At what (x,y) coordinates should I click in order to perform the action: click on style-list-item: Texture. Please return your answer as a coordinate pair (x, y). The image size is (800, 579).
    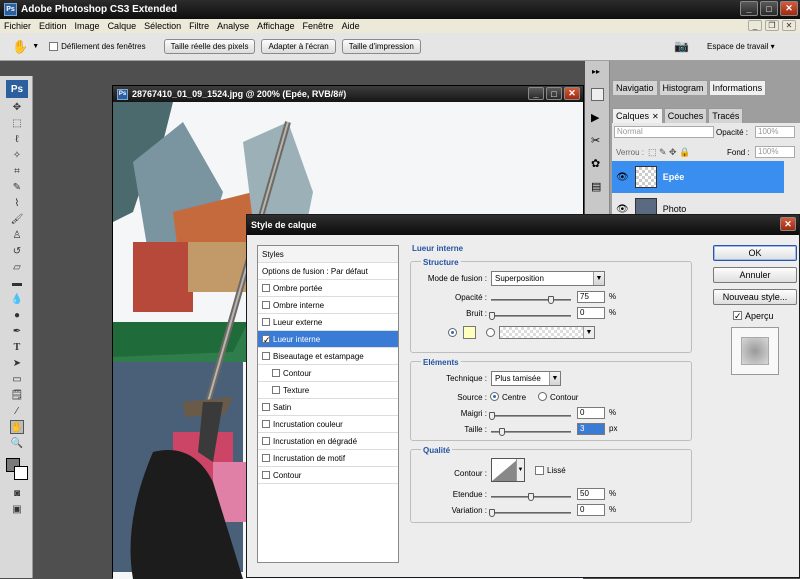
    Looking at the image, I should click on (328, 390).